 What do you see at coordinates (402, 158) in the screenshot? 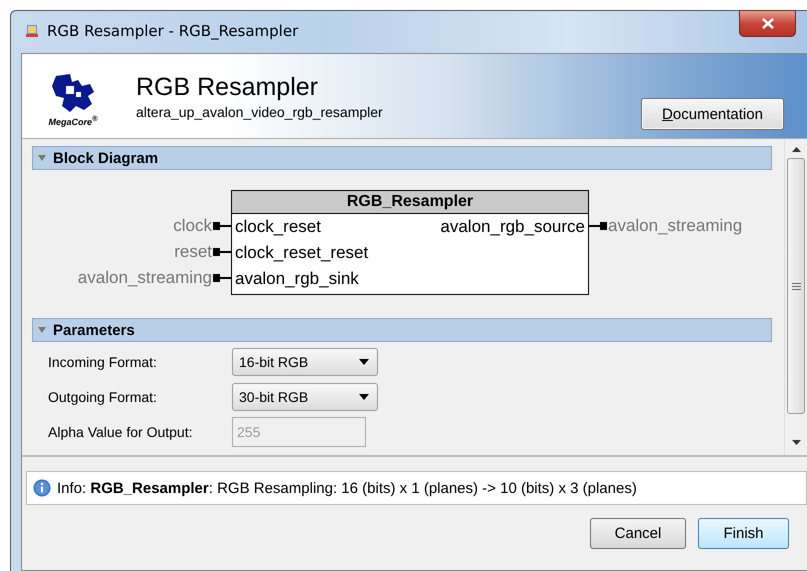
I see `section-header: Block Diagram` at bounding box center [402, 158].